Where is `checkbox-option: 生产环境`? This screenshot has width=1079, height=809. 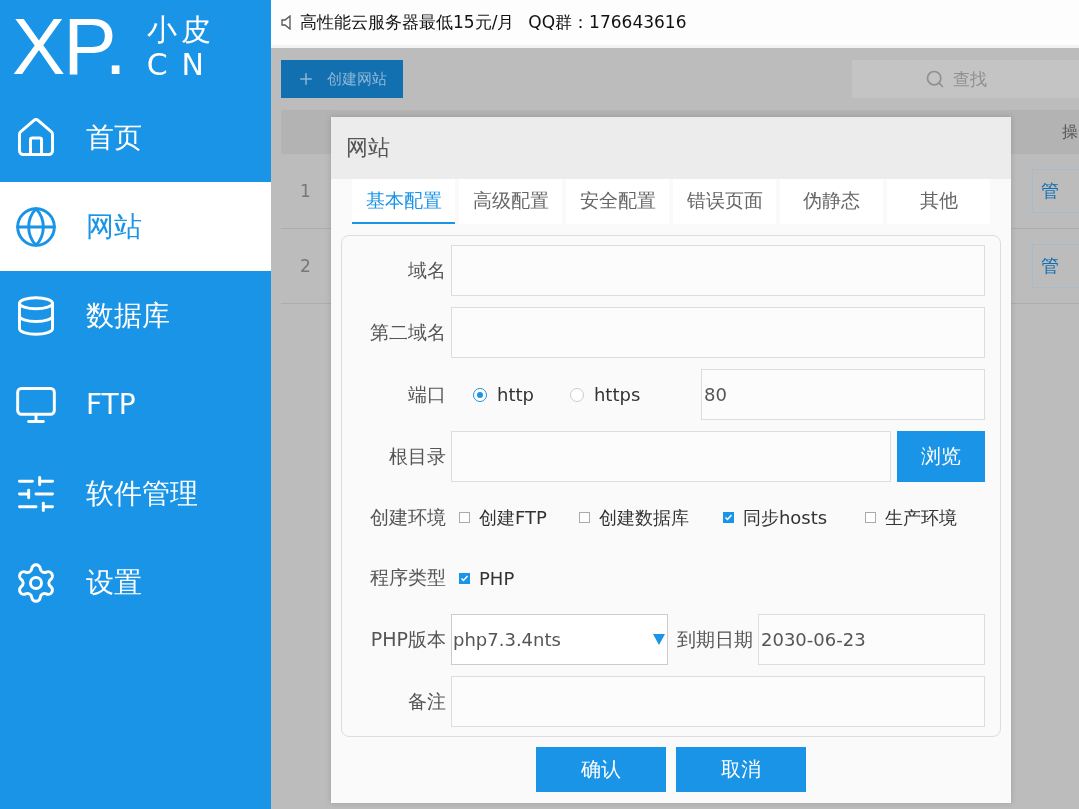 checkbox-option: 生产环境 is located at coordinates (911, 517).